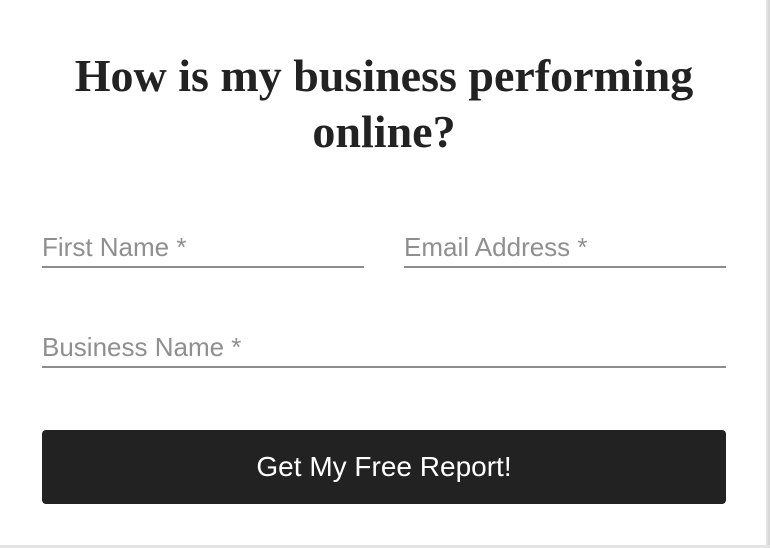 Image resolution: width=770 pixels, height=548 pixels. I want to click on first-name-field, so click(203, 248).